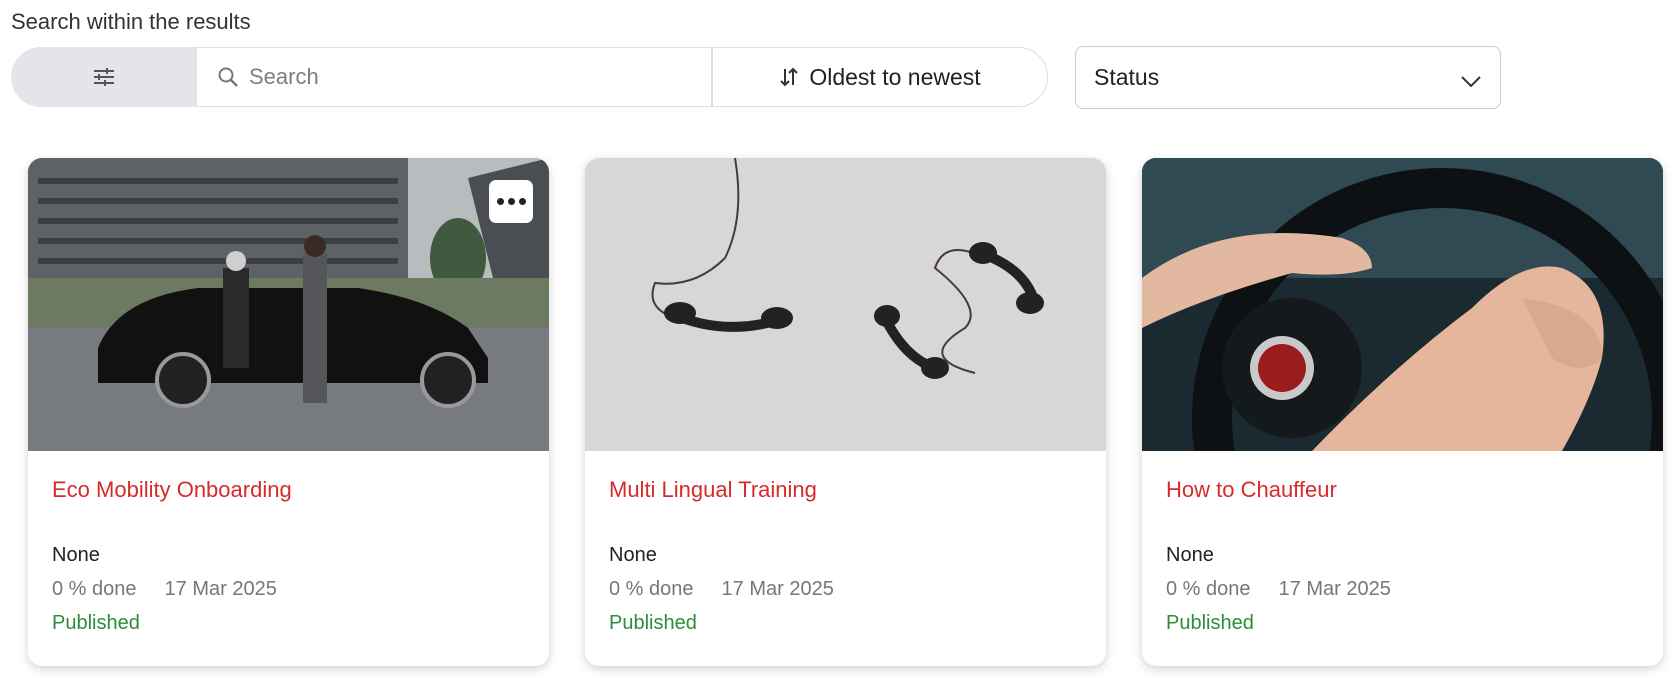 The height and width of the screenshot is (692, 1680). I want to click on search-toolbar: Oldest to newest, so click(529, 77).